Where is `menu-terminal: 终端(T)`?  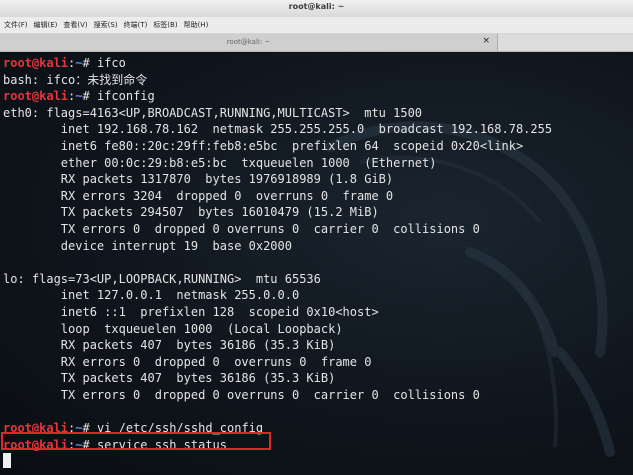 menu-terminal: 终端(T) is located at coordinates (136, 25).